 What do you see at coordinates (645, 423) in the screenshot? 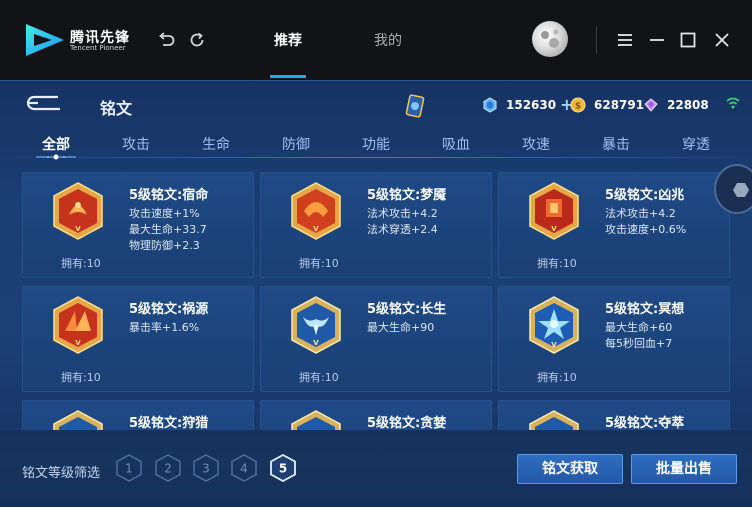
I see `inscription-name: 5级铭文:夺萃` at bounding box center [645, 423].